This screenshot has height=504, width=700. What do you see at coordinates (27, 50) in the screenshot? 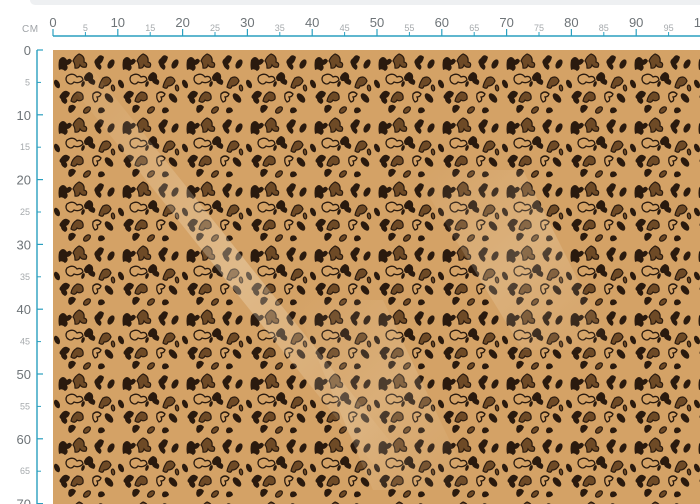
I see `ruler-major-label: 0` at bounding box center [27, 50].